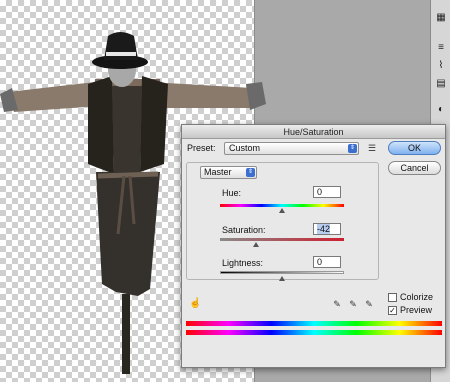 This screenshot has width=450, height=382. Describe the element at coordinates (201, 148) in the screenshot. I see `preset-label: Preset:` at that location.